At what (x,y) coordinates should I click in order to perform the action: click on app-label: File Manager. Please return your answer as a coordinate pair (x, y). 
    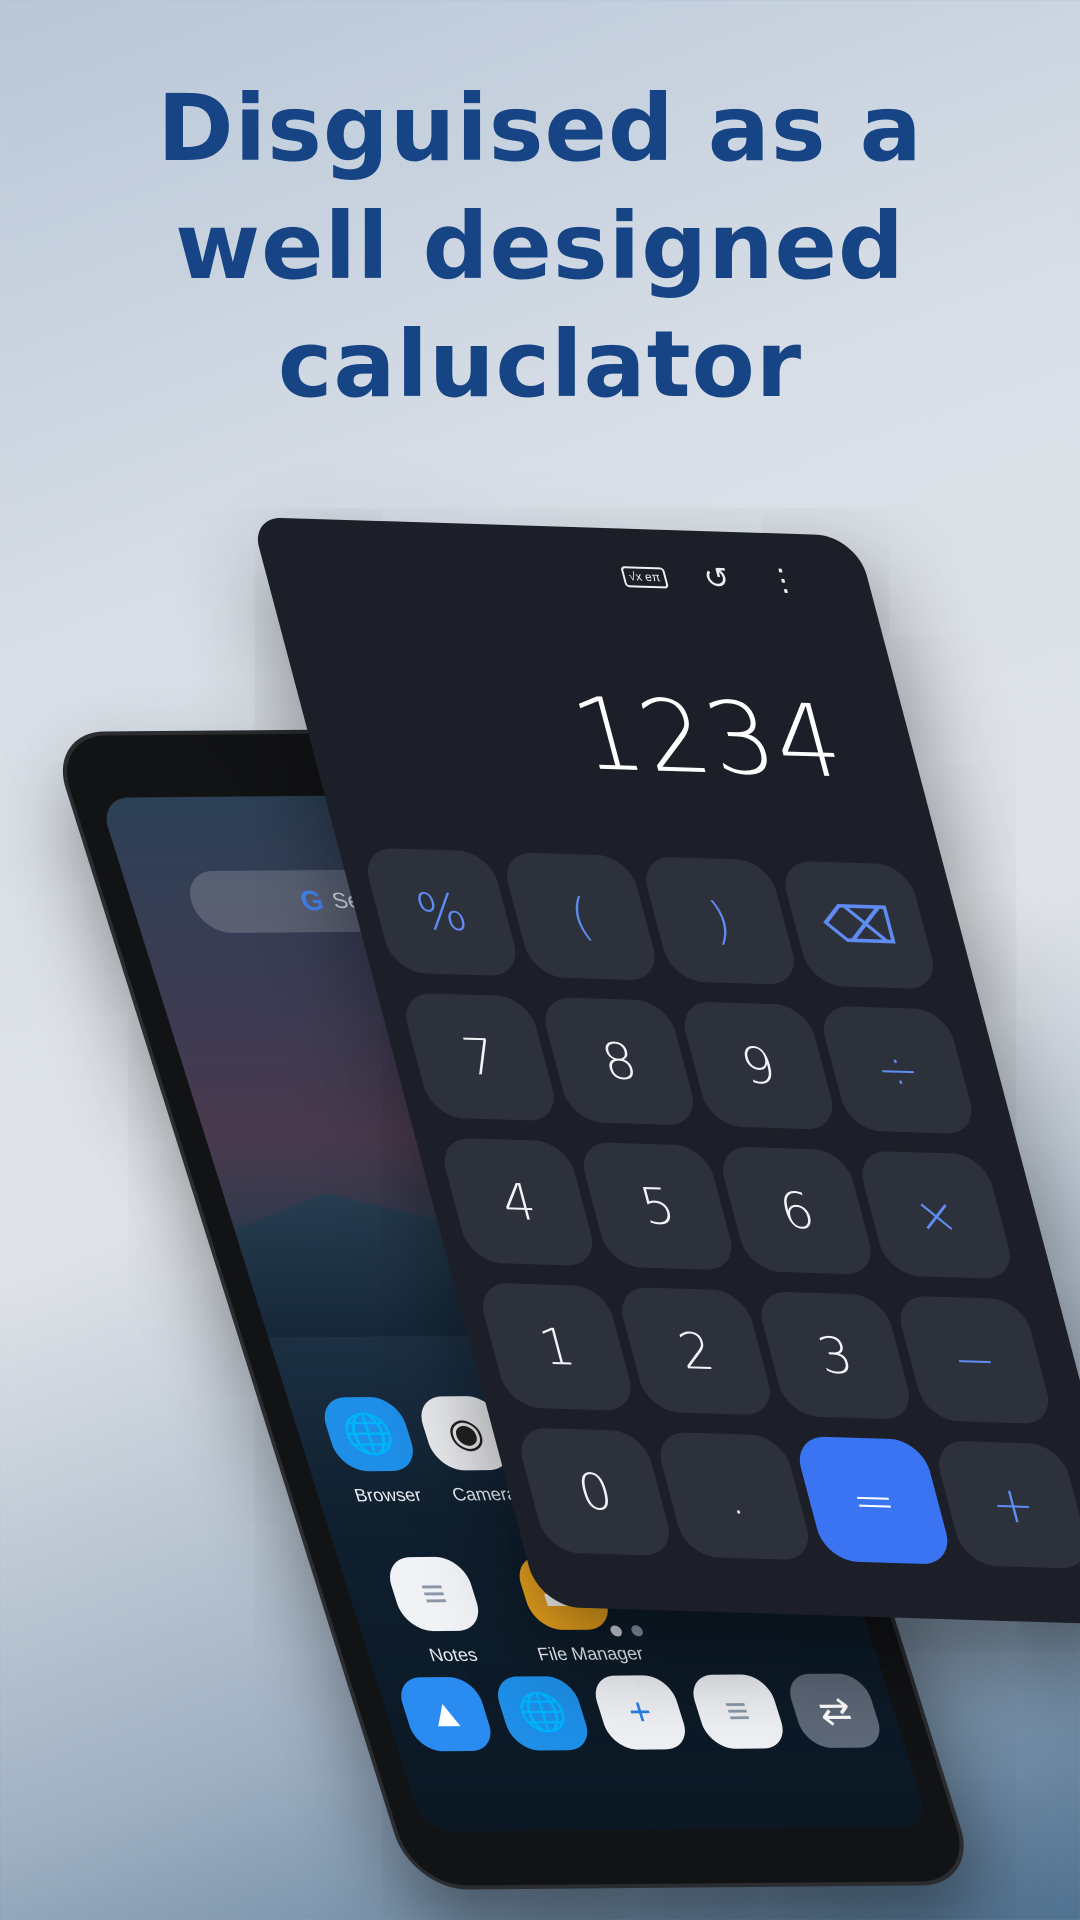
    Looking at the image, I should click on (590, 1654).